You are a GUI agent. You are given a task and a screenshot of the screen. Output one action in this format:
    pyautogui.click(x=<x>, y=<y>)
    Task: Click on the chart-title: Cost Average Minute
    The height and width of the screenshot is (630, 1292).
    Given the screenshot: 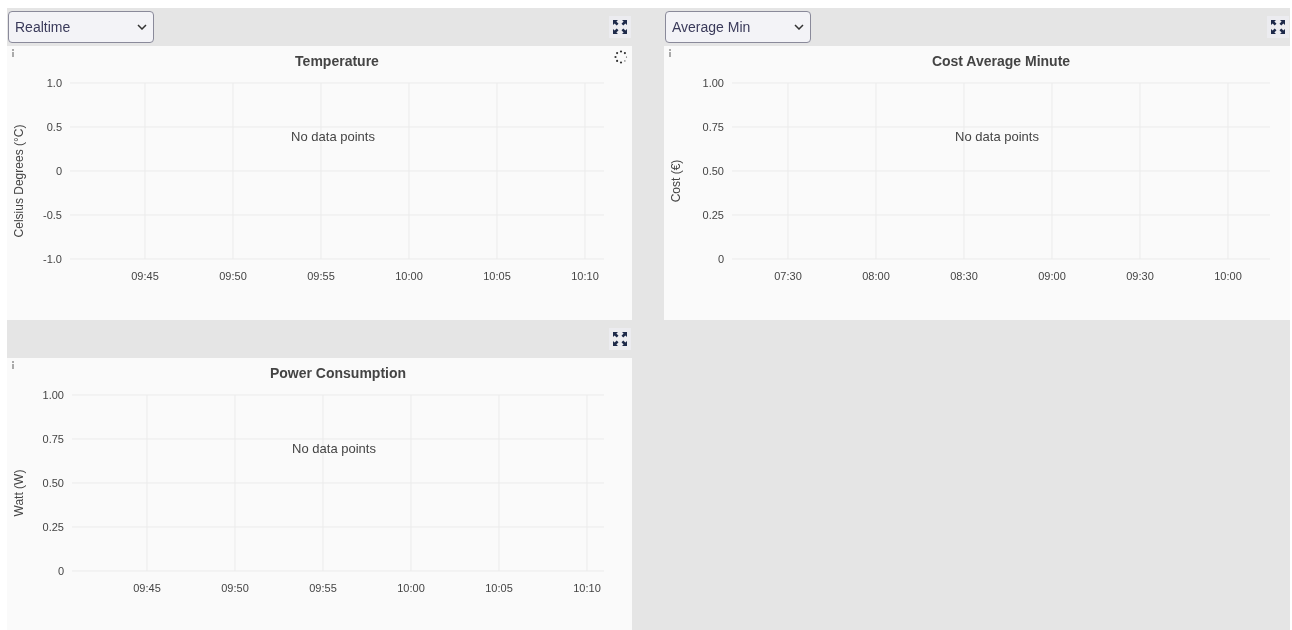 What is the action you would take?
    pyautogui.click(x=1001, y=61)
    